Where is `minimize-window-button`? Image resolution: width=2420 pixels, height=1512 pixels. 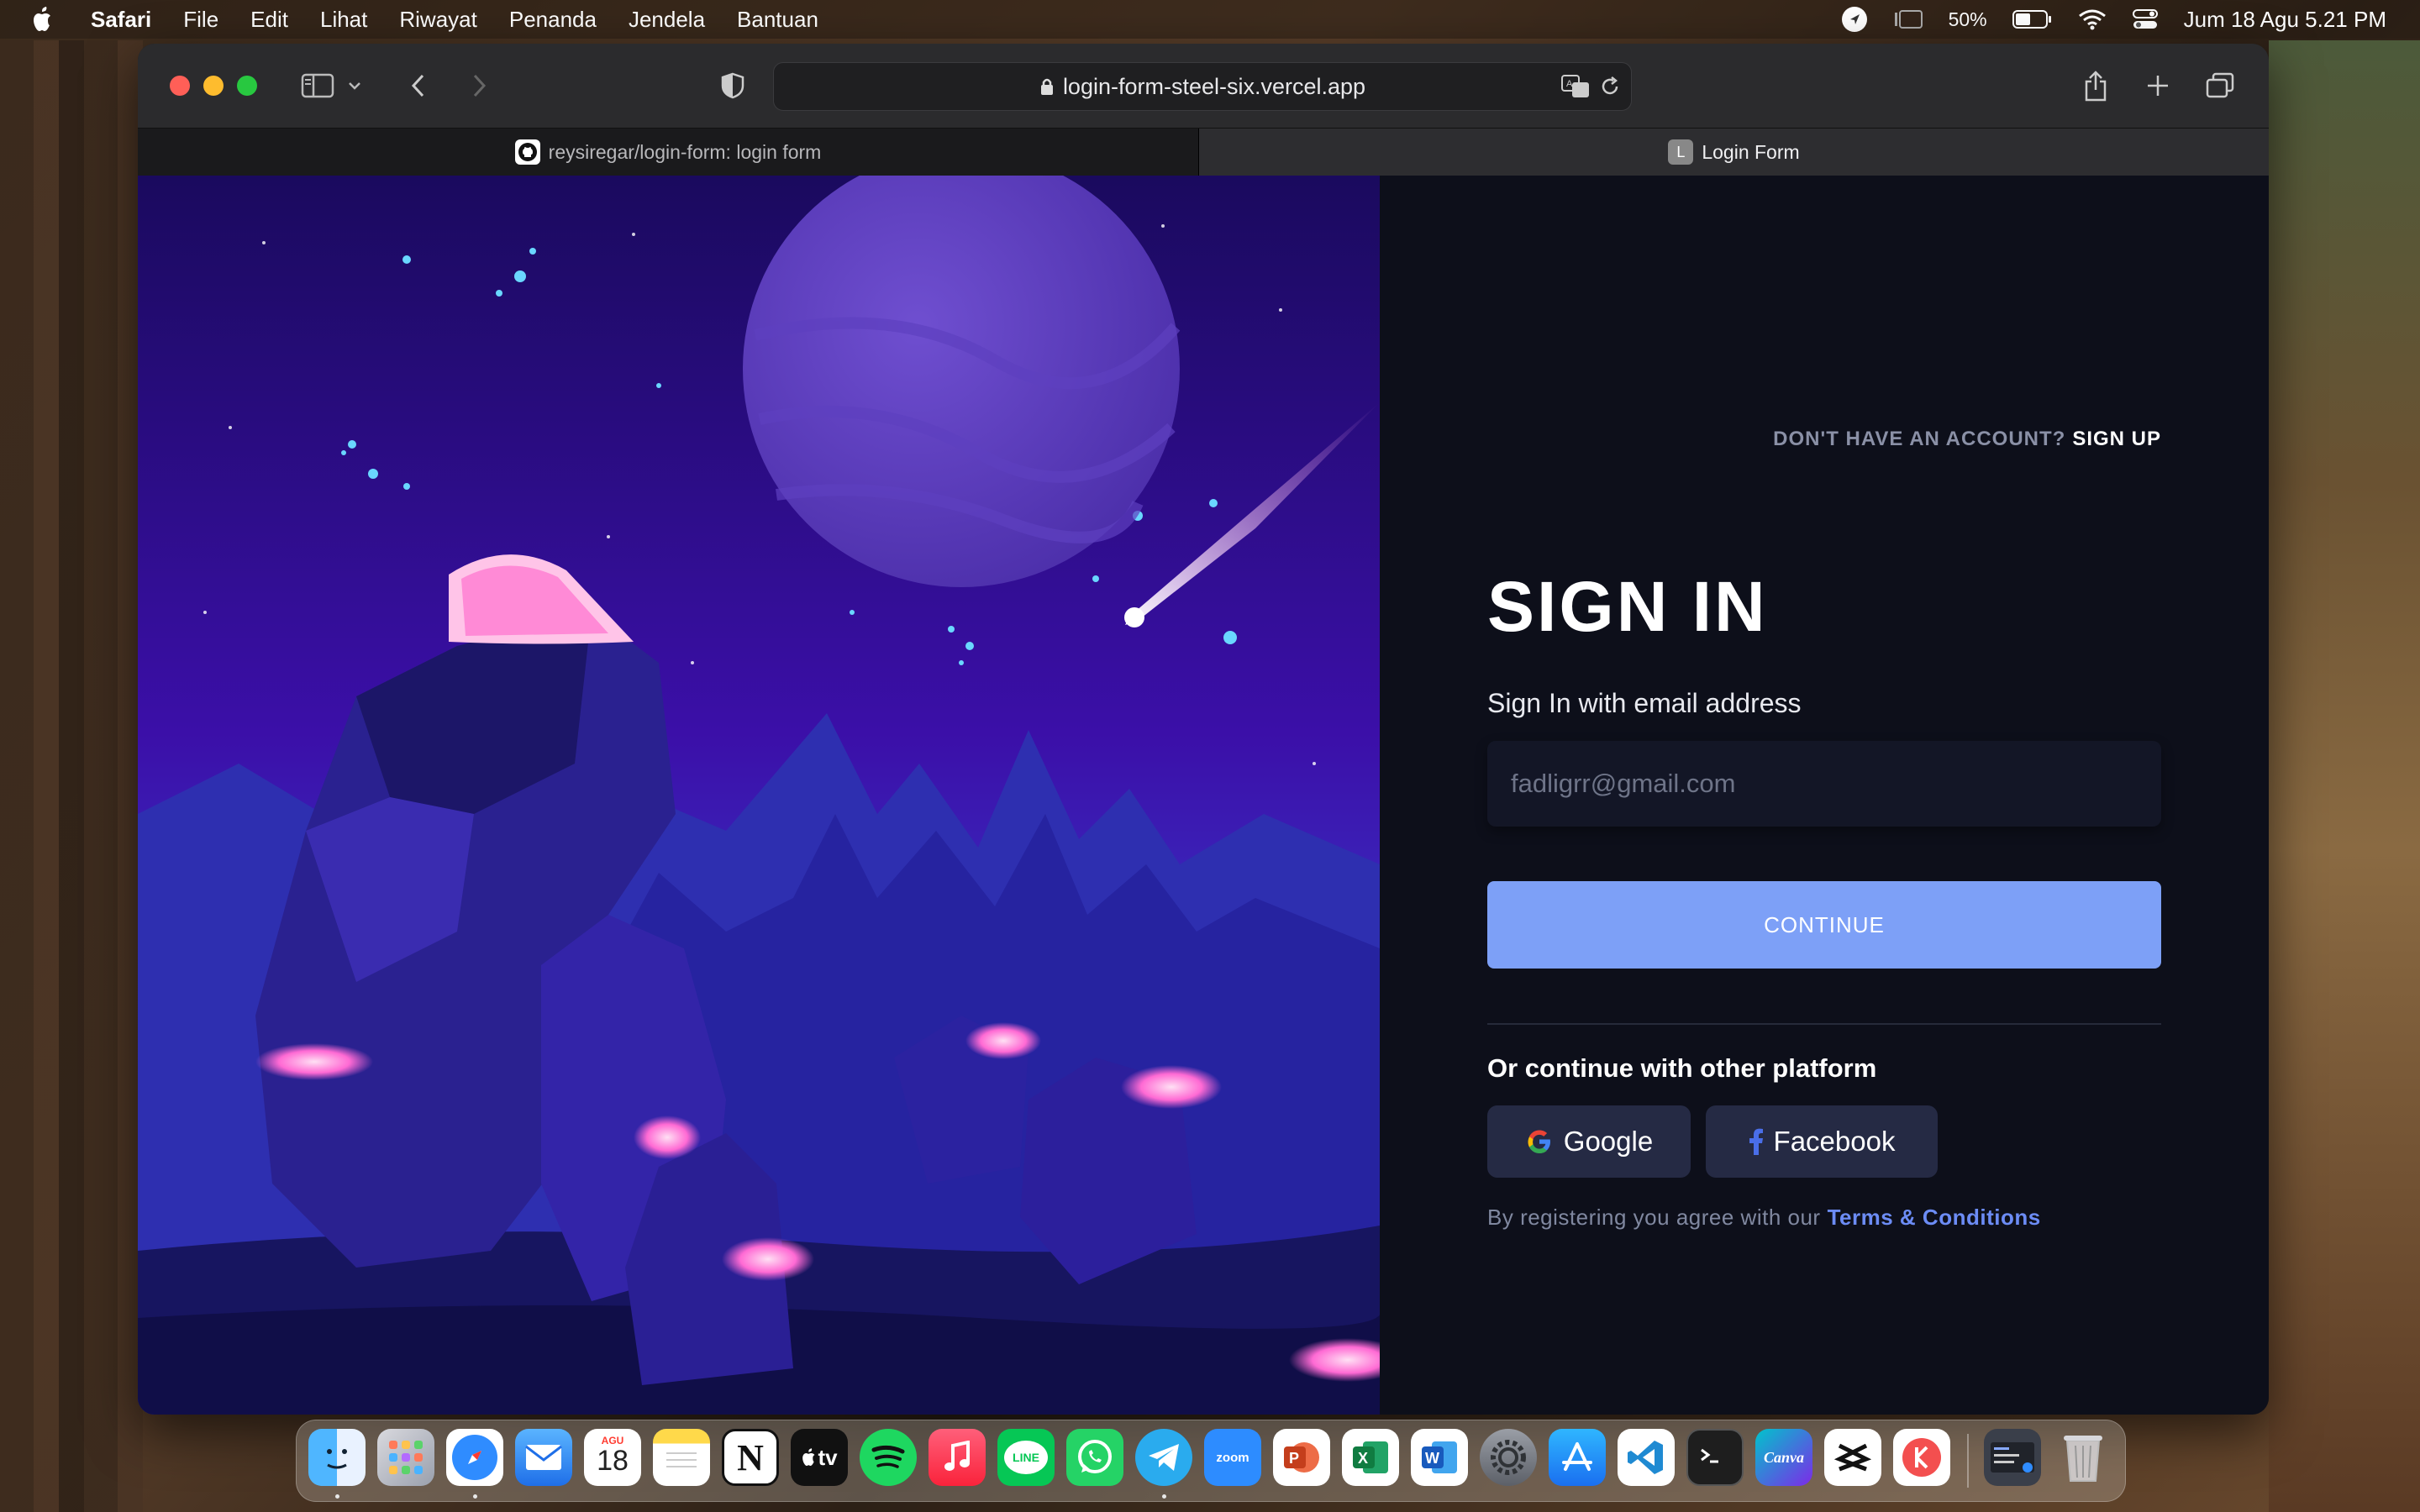 minimize-window-button is located at coordinates (214, 86).